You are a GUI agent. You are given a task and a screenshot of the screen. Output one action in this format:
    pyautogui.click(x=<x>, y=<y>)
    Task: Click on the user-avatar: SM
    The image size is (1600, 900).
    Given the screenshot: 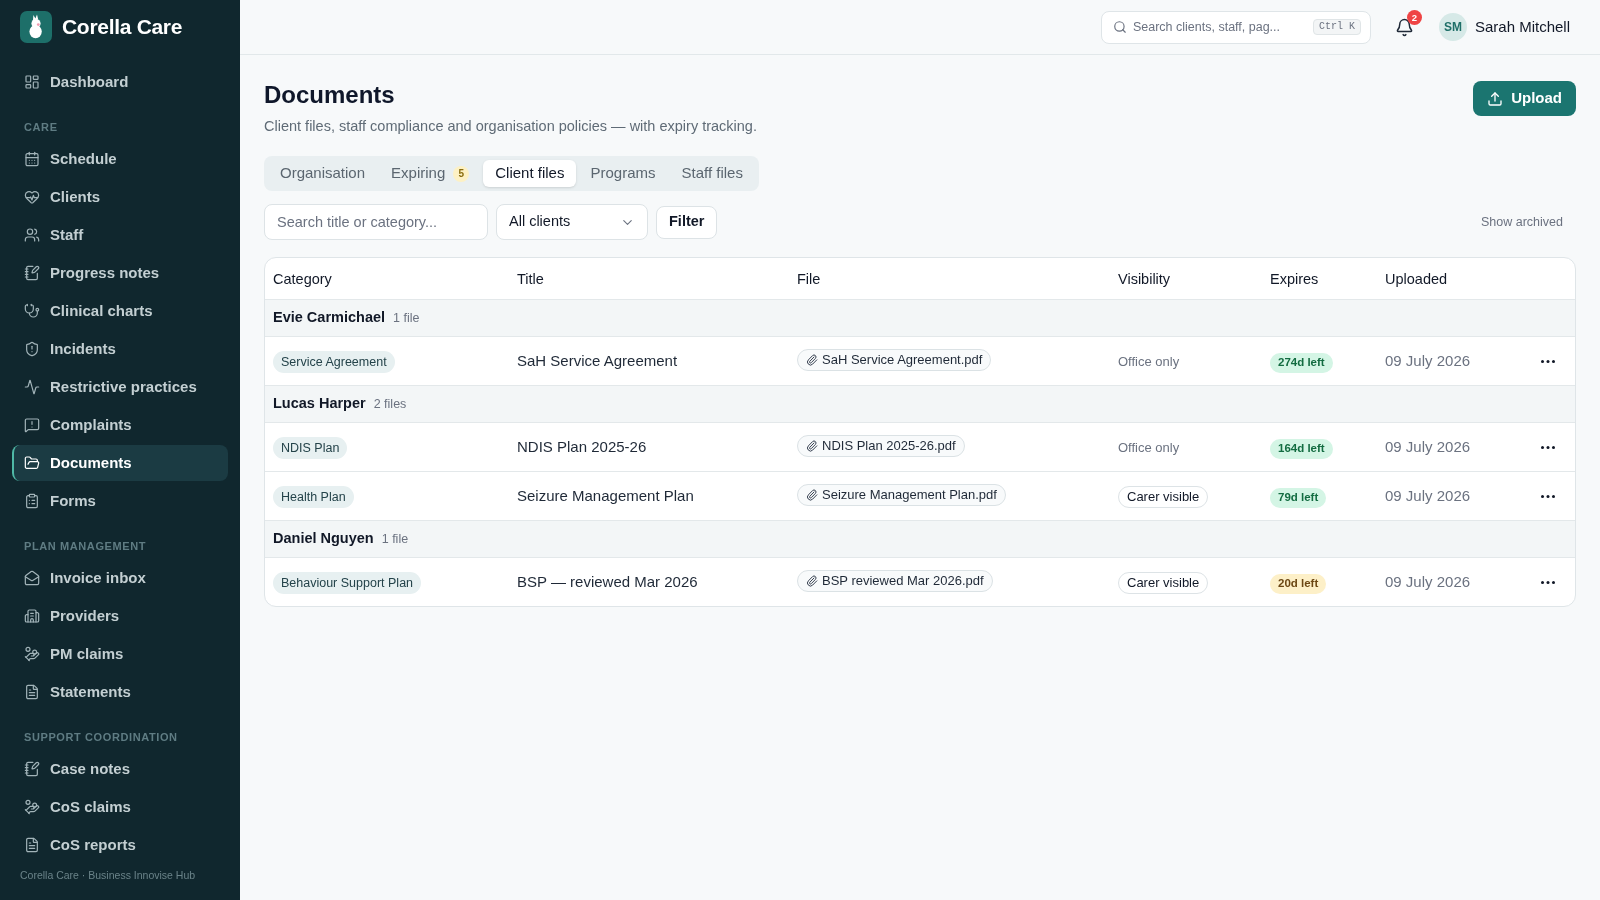 What is the action you would take?
    pyautogui.click(x=1452, y=27)
    